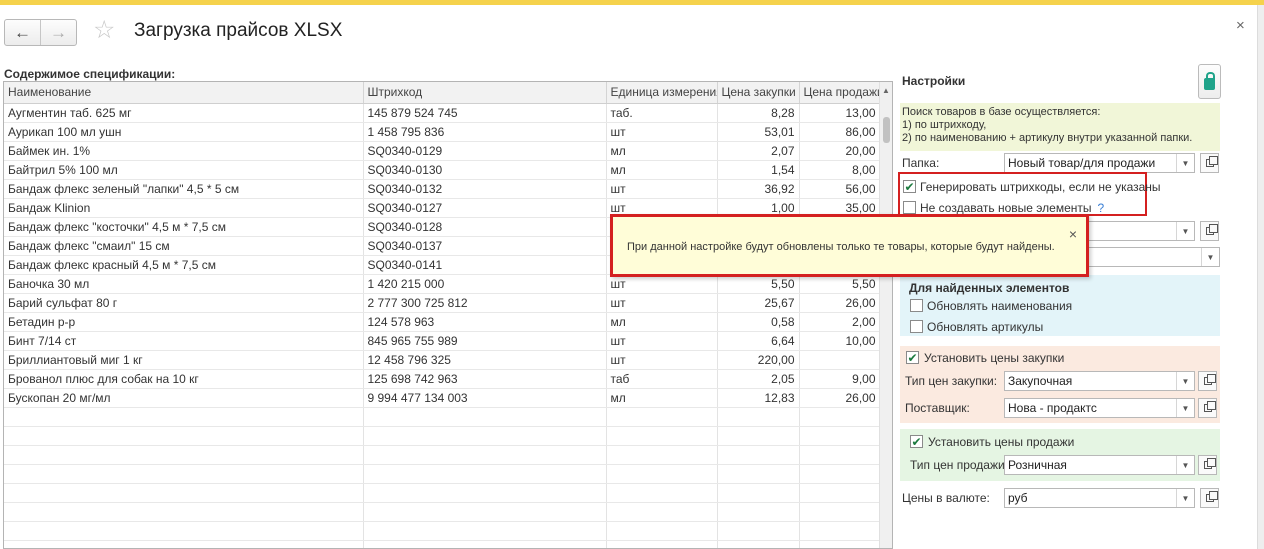  I want to click on page-title: Загрузка прайсов XLSX, so click(238, 30).